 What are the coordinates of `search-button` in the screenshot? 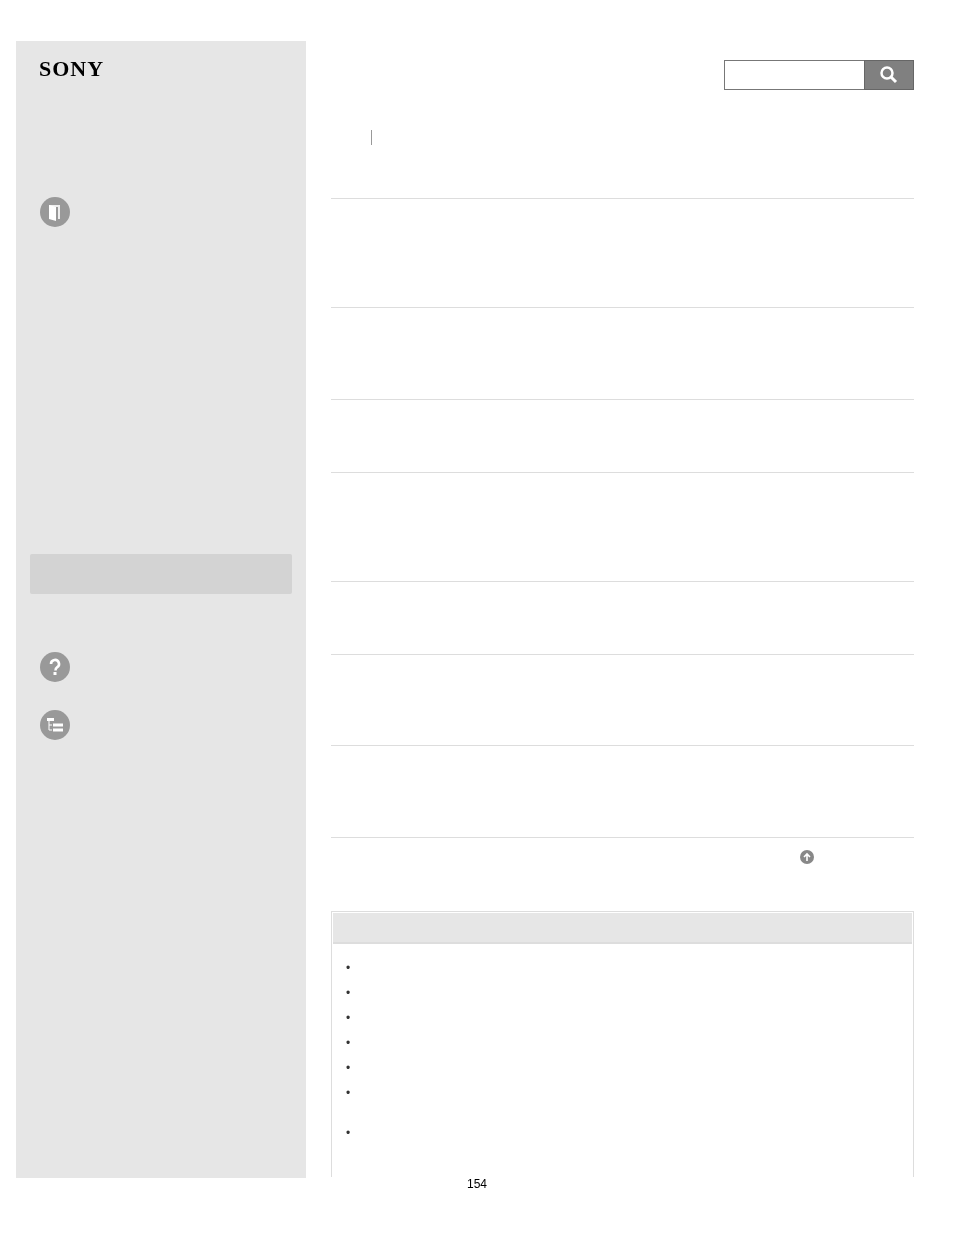 It's located at (889, 75).